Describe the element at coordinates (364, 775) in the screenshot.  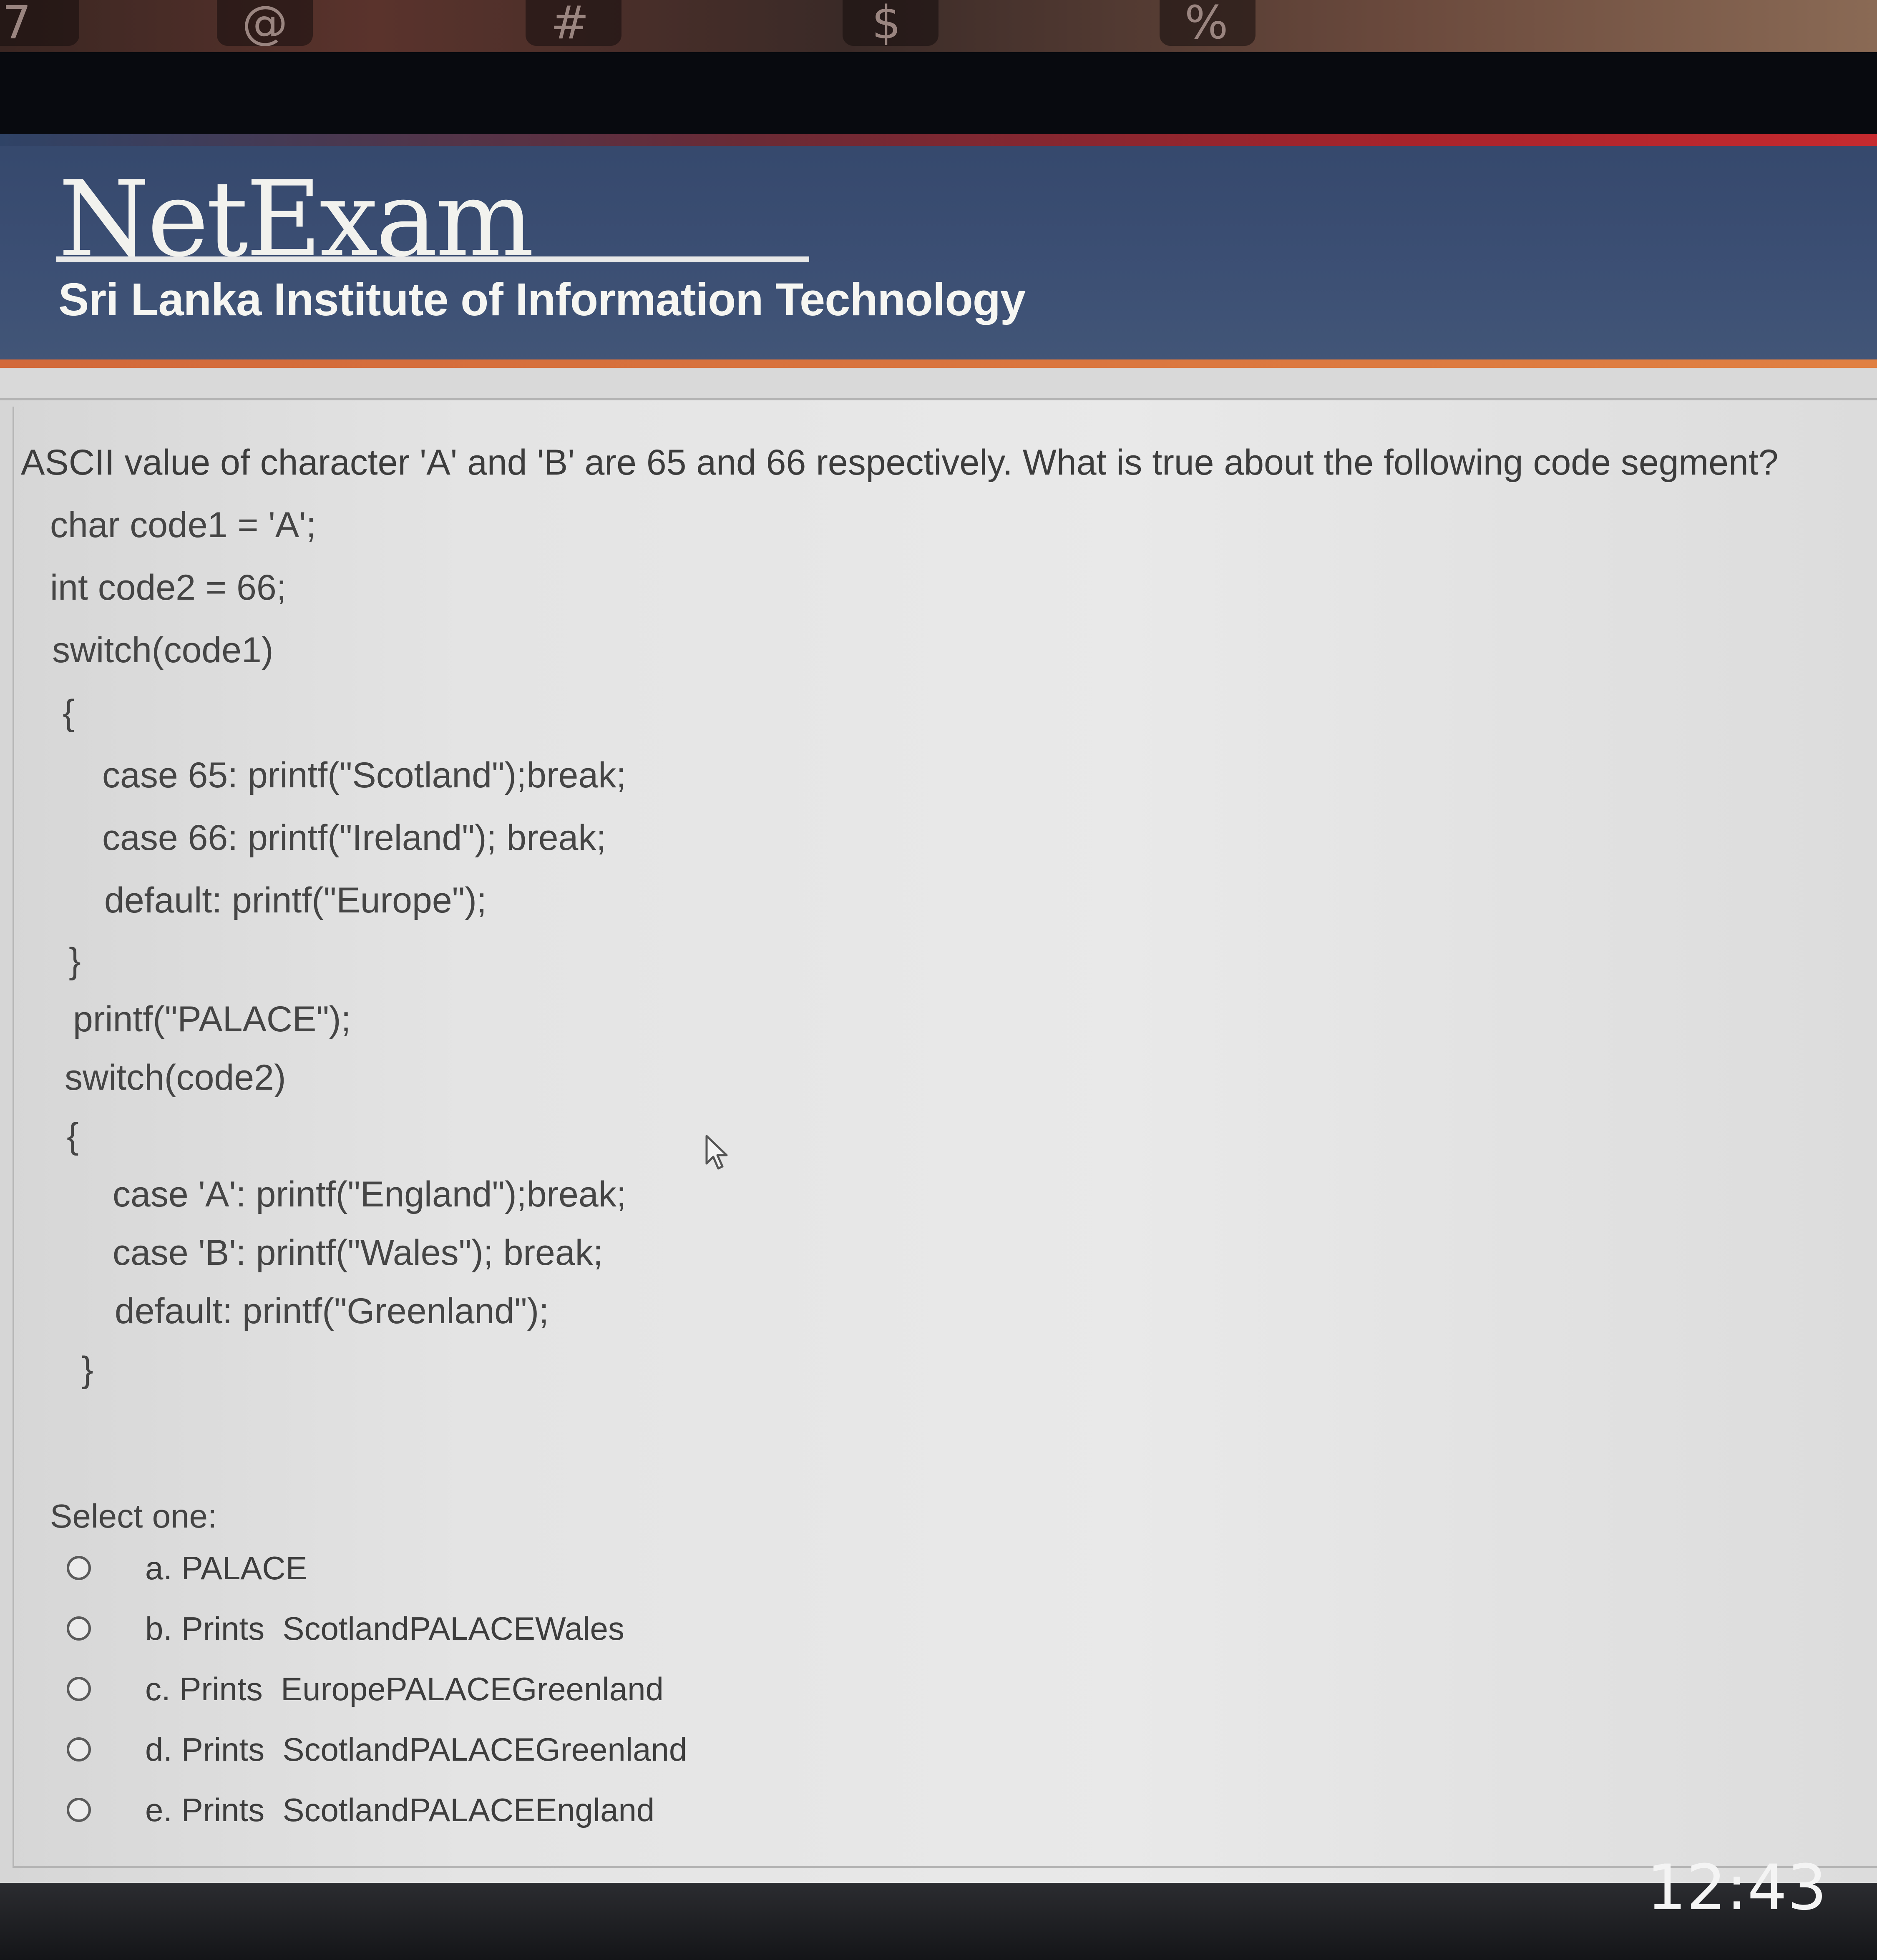
I see `code-line: case 65: printf("Scotland");break;` at that location.